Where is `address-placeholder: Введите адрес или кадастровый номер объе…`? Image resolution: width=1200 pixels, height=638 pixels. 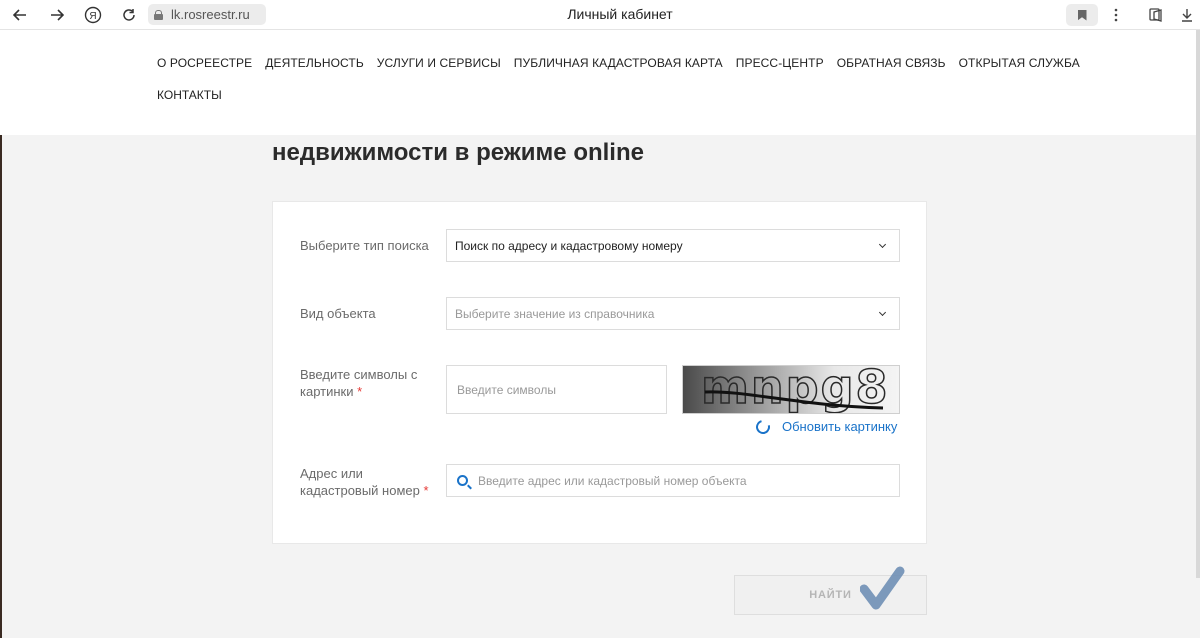 address-placeholder: Введите адрес или кадастровый номер объе… is located at coordinates (612, 480).